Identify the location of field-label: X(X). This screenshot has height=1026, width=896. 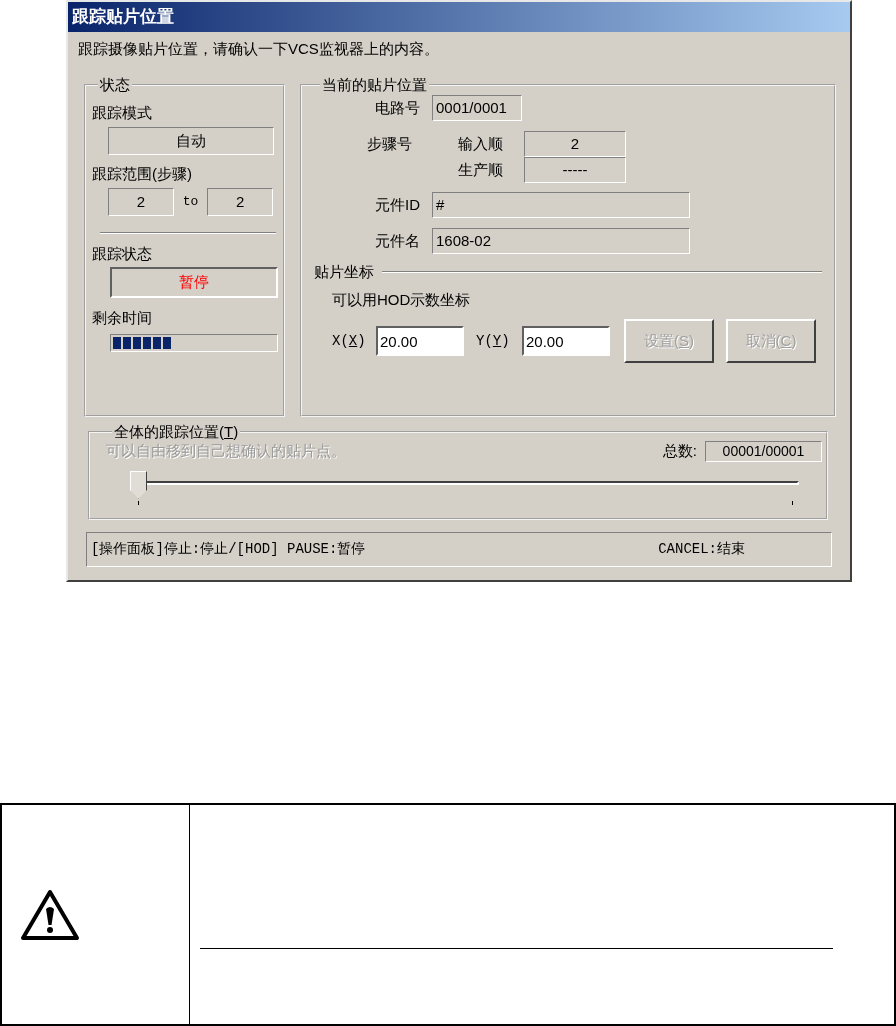
(349, 341).